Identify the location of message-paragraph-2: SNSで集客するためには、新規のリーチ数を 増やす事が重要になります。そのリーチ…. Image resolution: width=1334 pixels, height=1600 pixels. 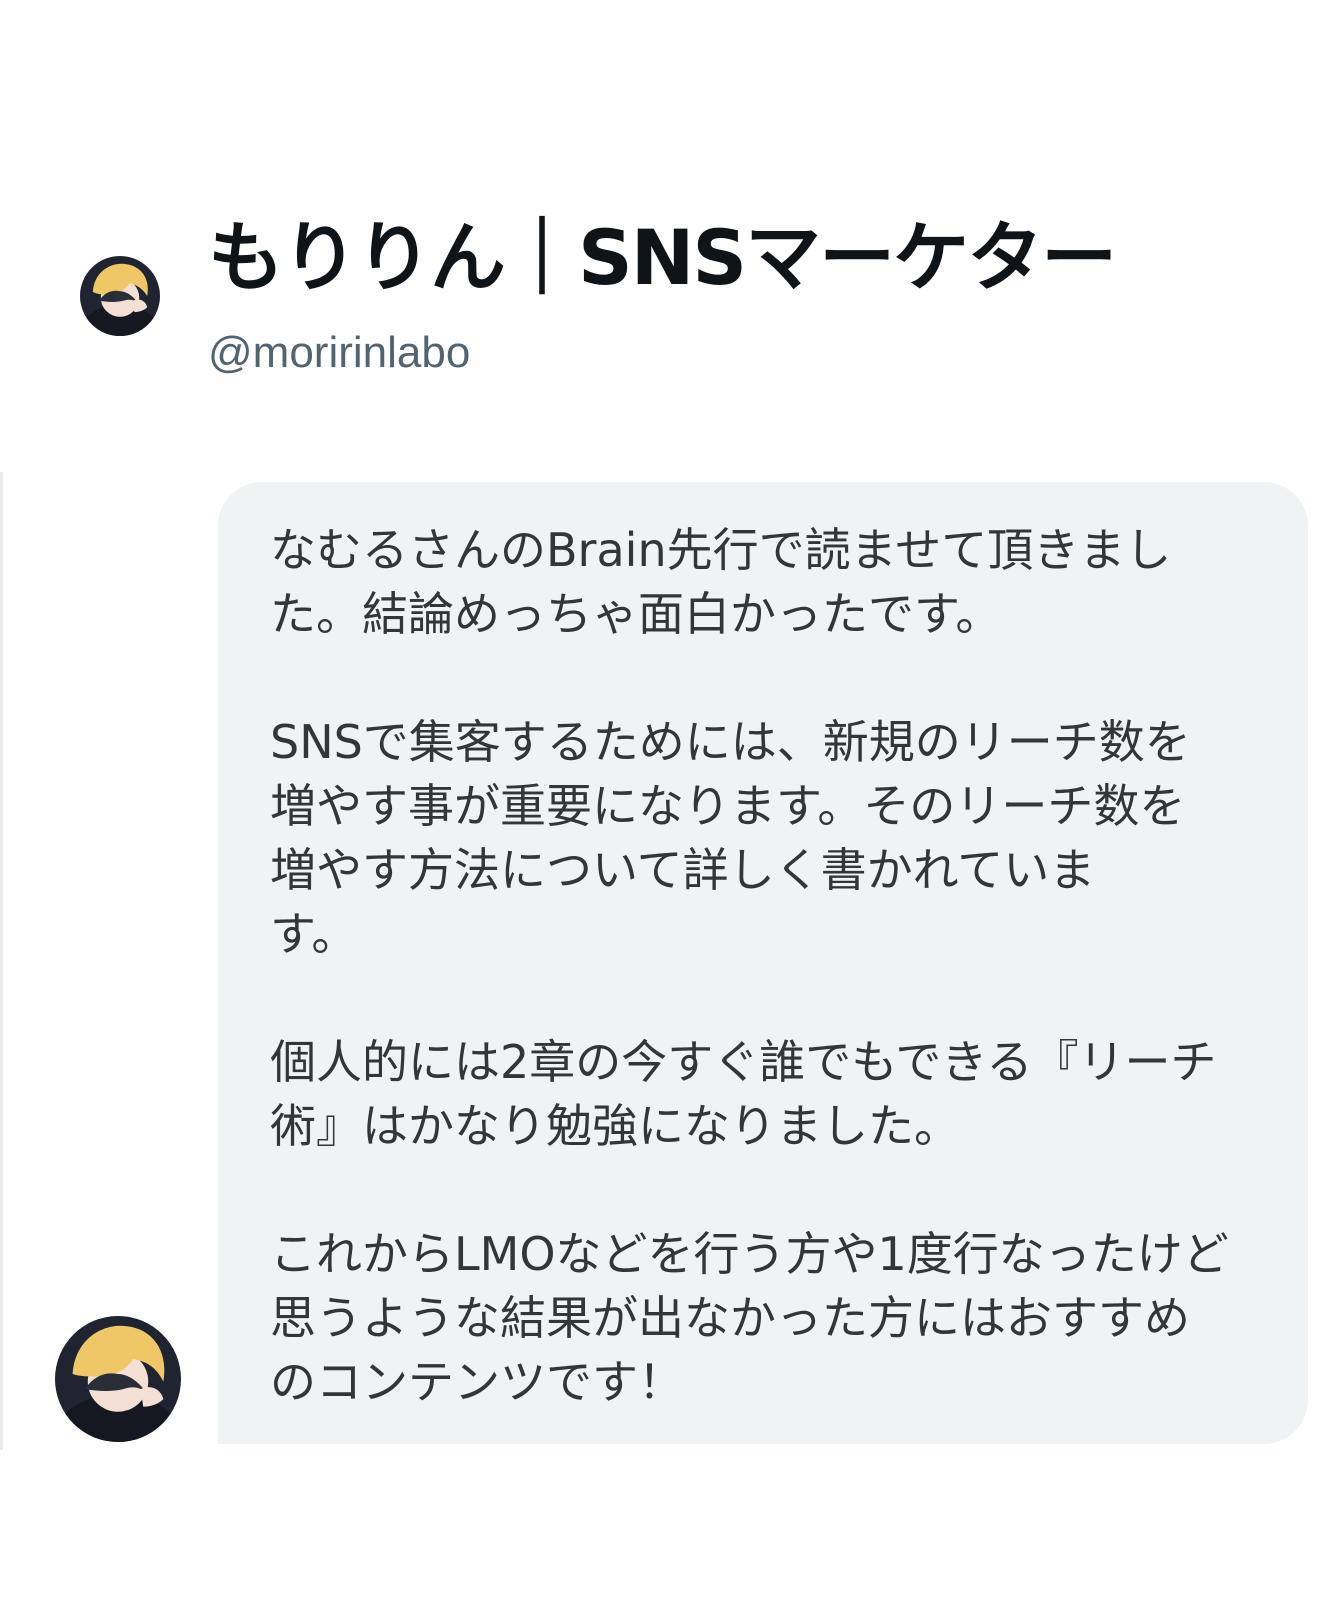
(730, 838).